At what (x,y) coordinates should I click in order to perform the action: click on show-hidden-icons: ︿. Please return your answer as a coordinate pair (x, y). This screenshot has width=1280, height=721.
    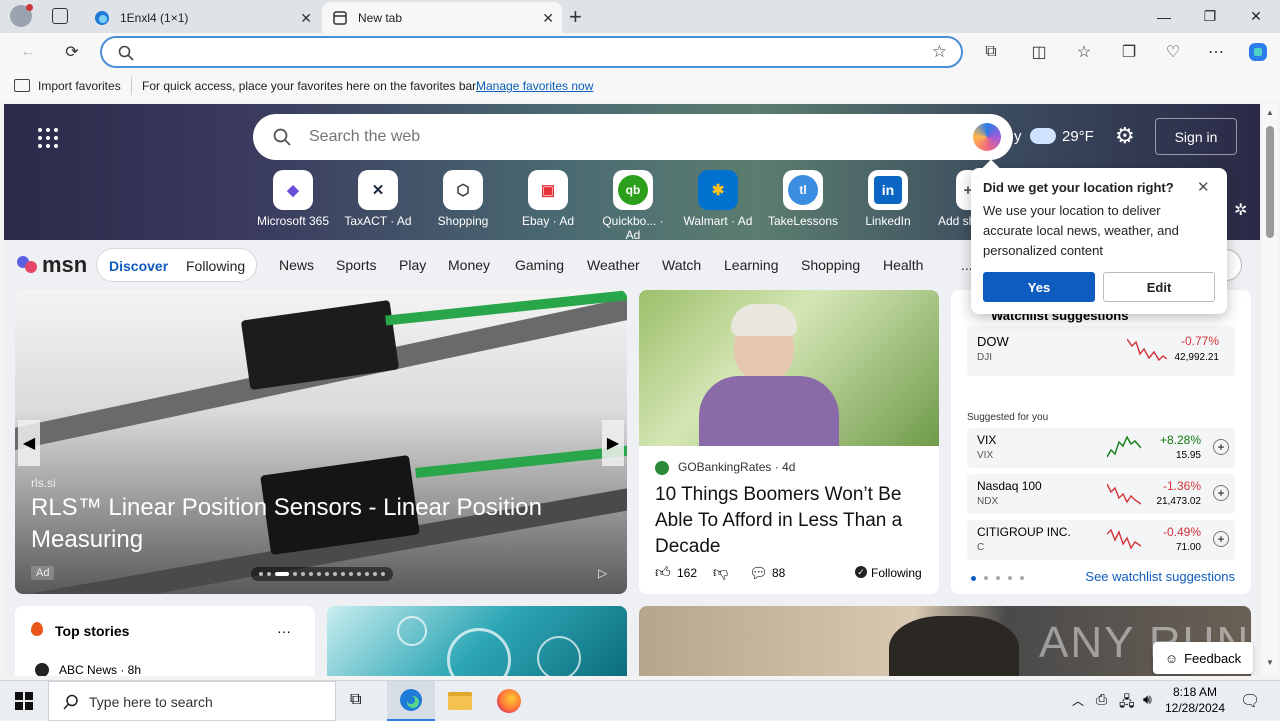
    Looking at the image, I should click on (1078, 700).